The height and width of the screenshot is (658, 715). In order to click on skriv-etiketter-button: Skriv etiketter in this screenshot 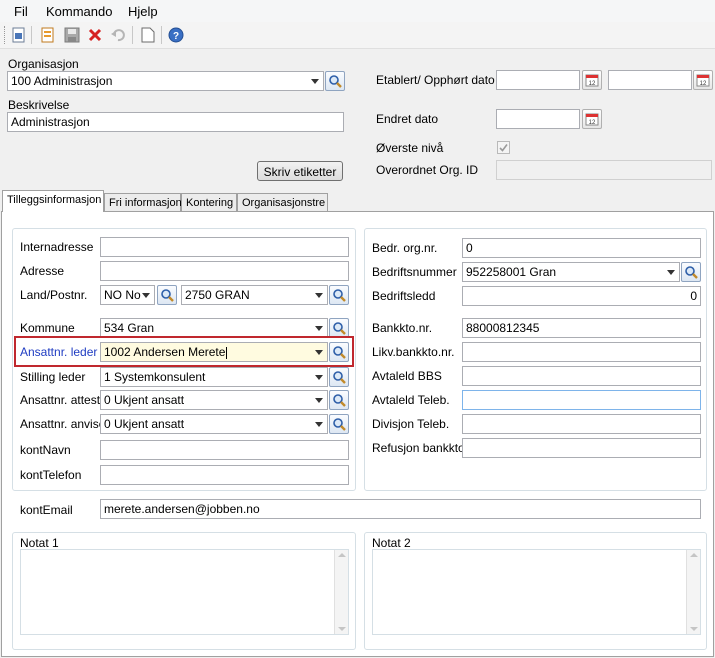, I will do `click(300, 171)`.